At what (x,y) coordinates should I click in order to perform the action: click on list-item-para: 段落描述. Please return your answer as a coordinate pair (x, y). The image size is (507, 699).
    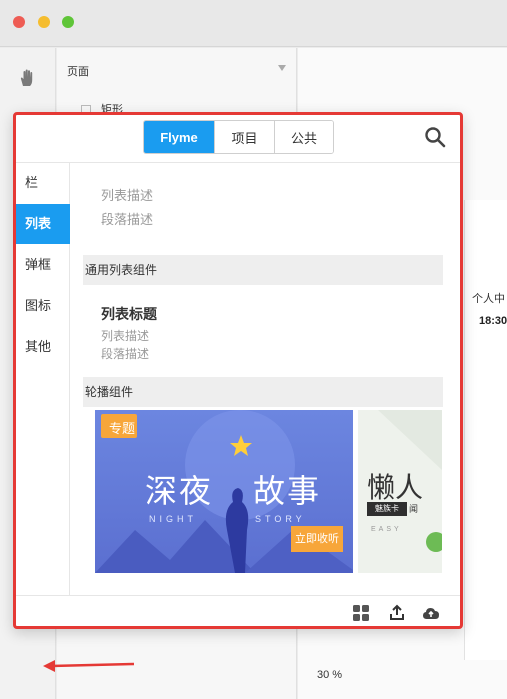
    Looking at the image, I should click on (125, 354).